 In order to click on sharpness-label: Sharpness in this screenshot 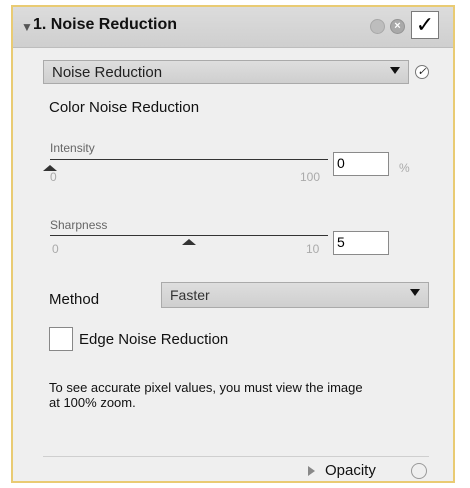, I will do `click(79, 225)`.